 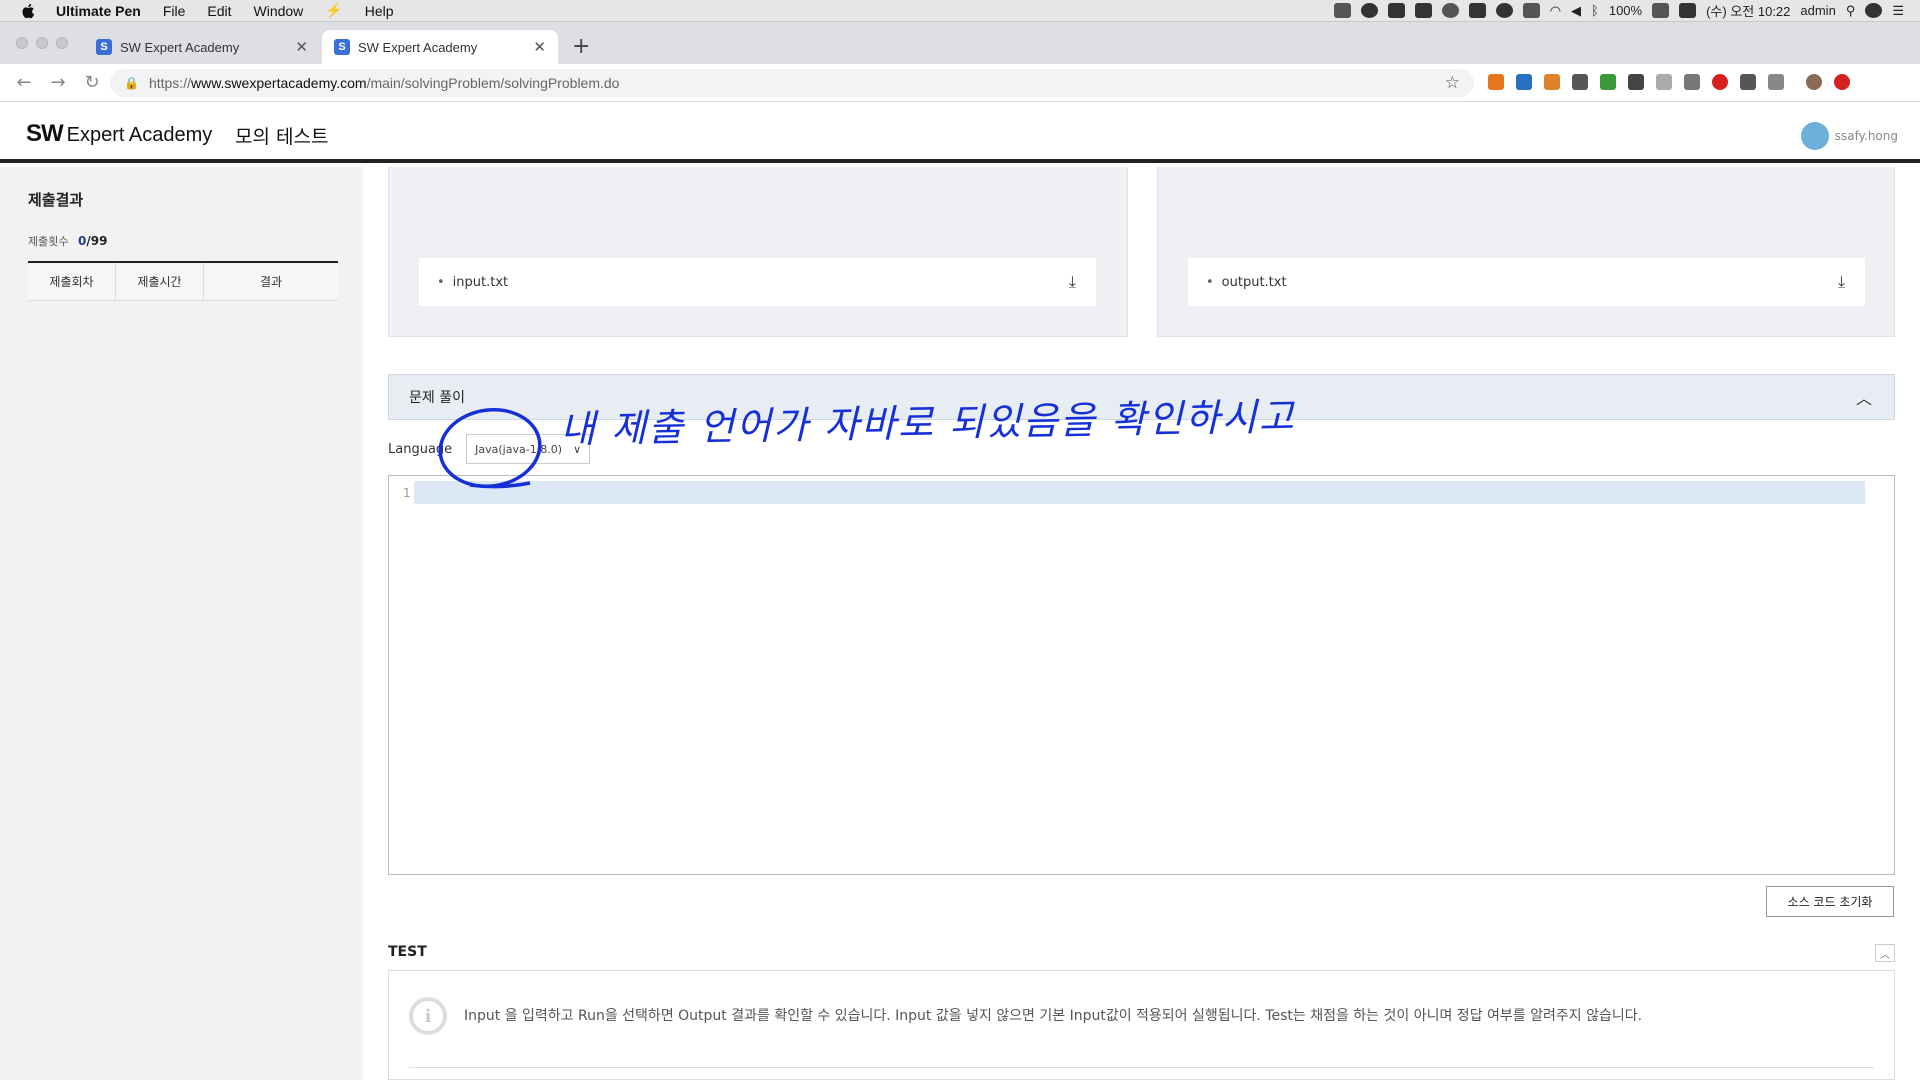 I want to click on extensions-area, so click(x=1669, y=82).